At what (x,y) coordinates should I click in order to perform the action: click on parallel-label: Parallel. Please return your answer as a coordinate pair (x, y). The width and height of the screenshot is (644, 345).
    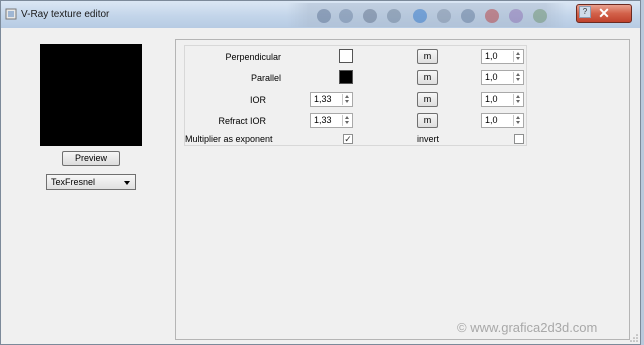
    Looking at the image, I should click on (265, 78).